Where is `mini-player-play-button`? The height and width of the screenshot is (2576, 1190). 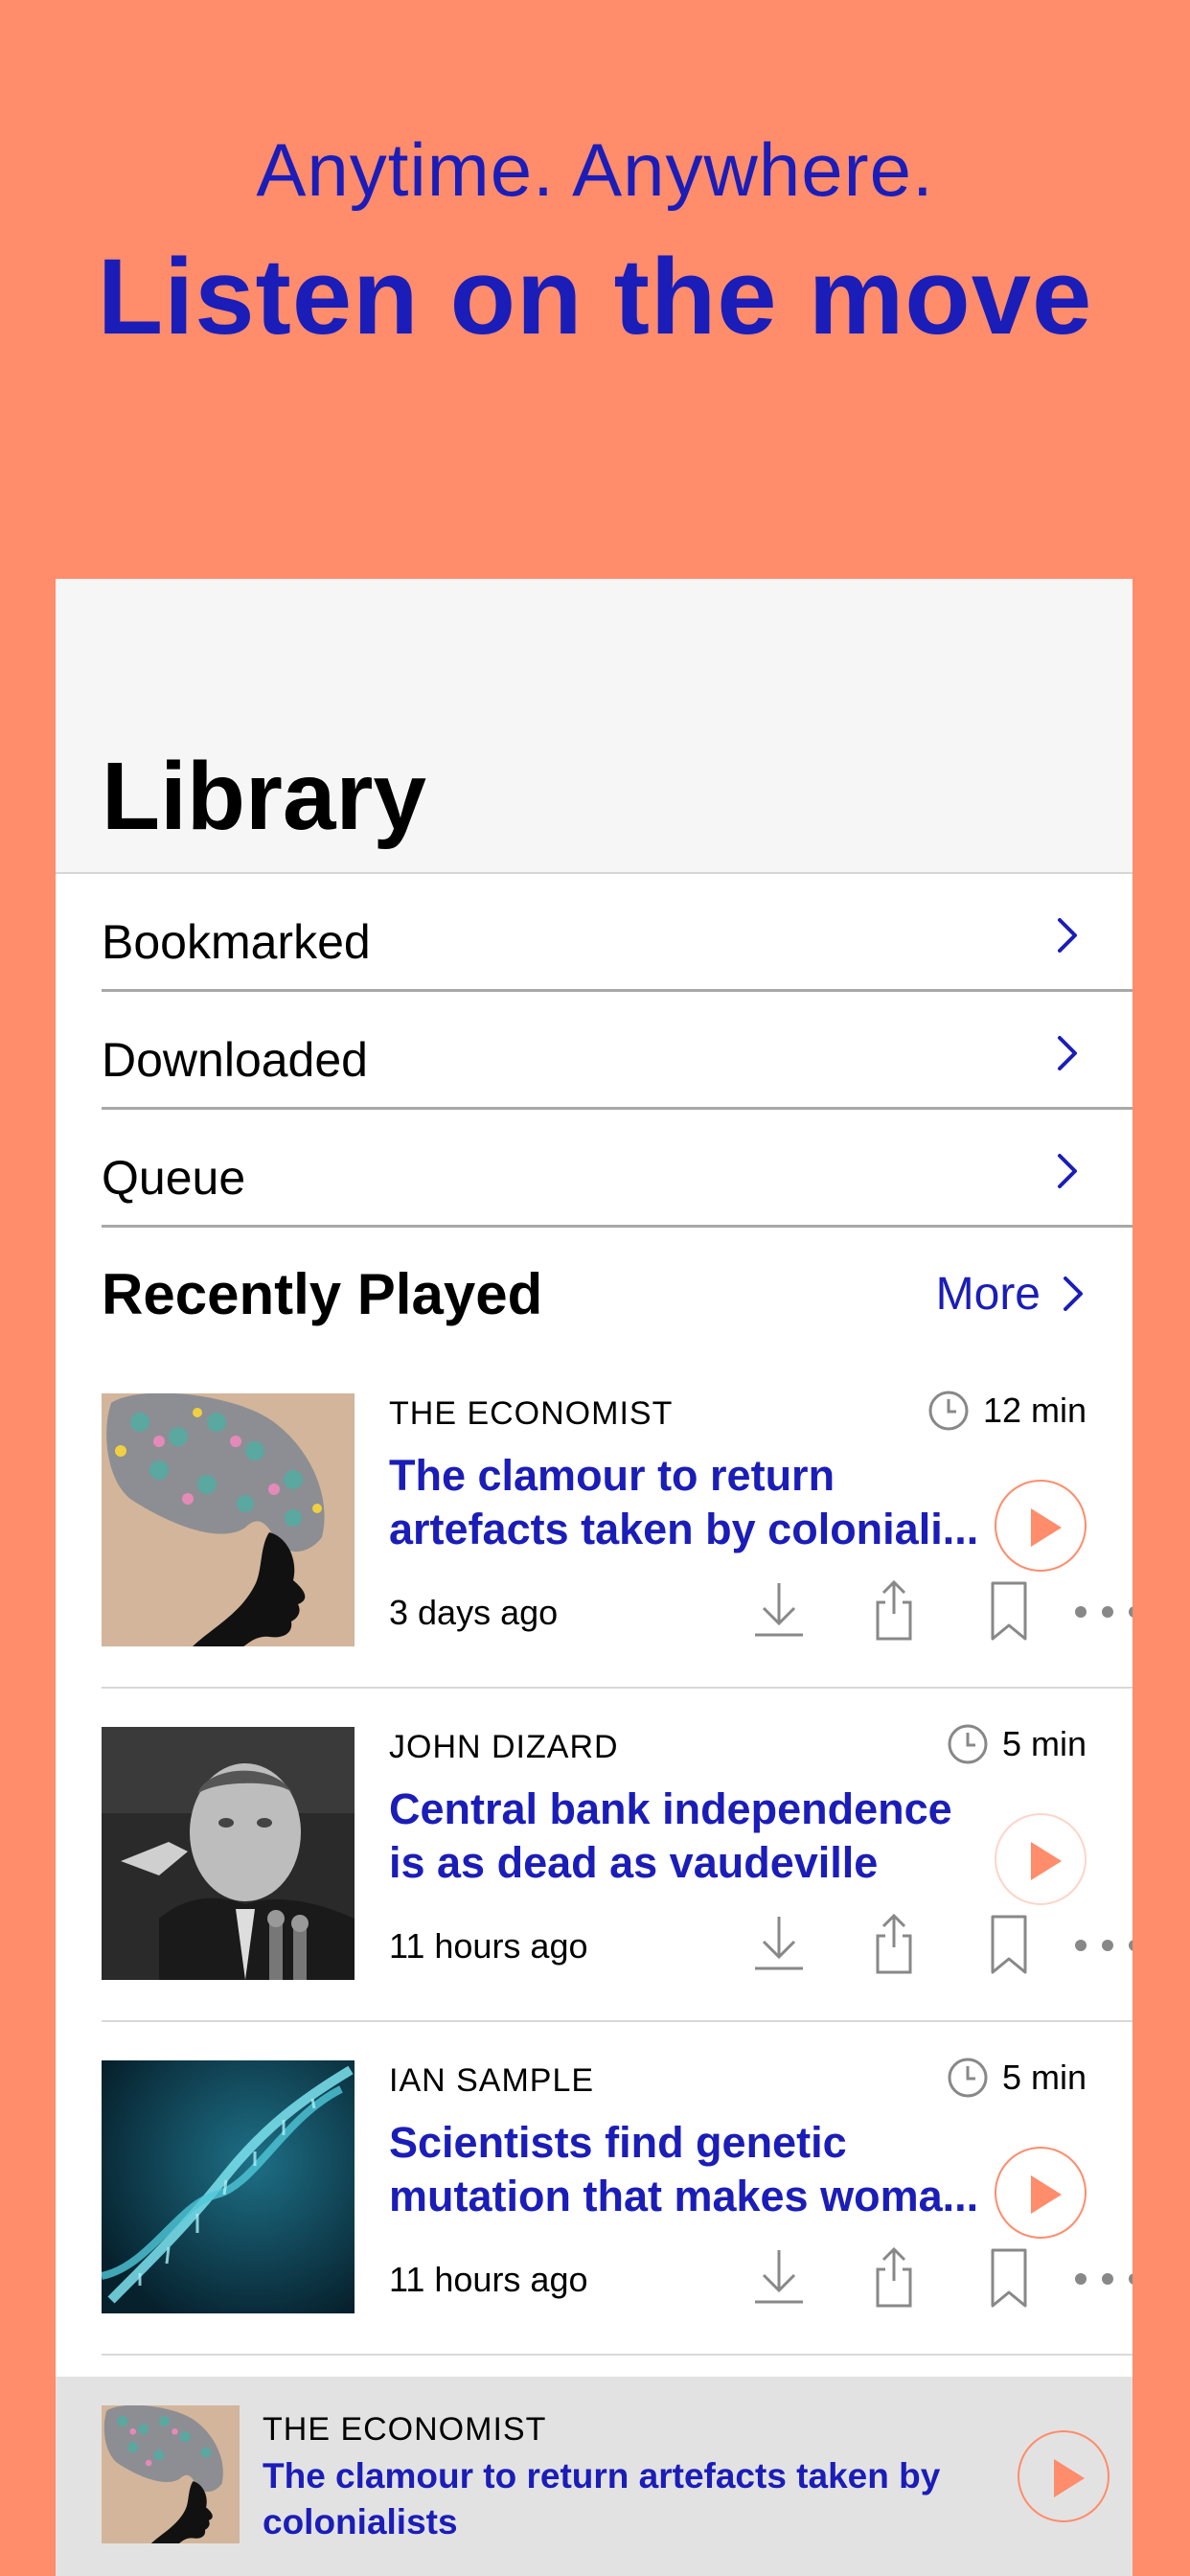
mini-player-play-button is located at coordinates (1064, 2476).